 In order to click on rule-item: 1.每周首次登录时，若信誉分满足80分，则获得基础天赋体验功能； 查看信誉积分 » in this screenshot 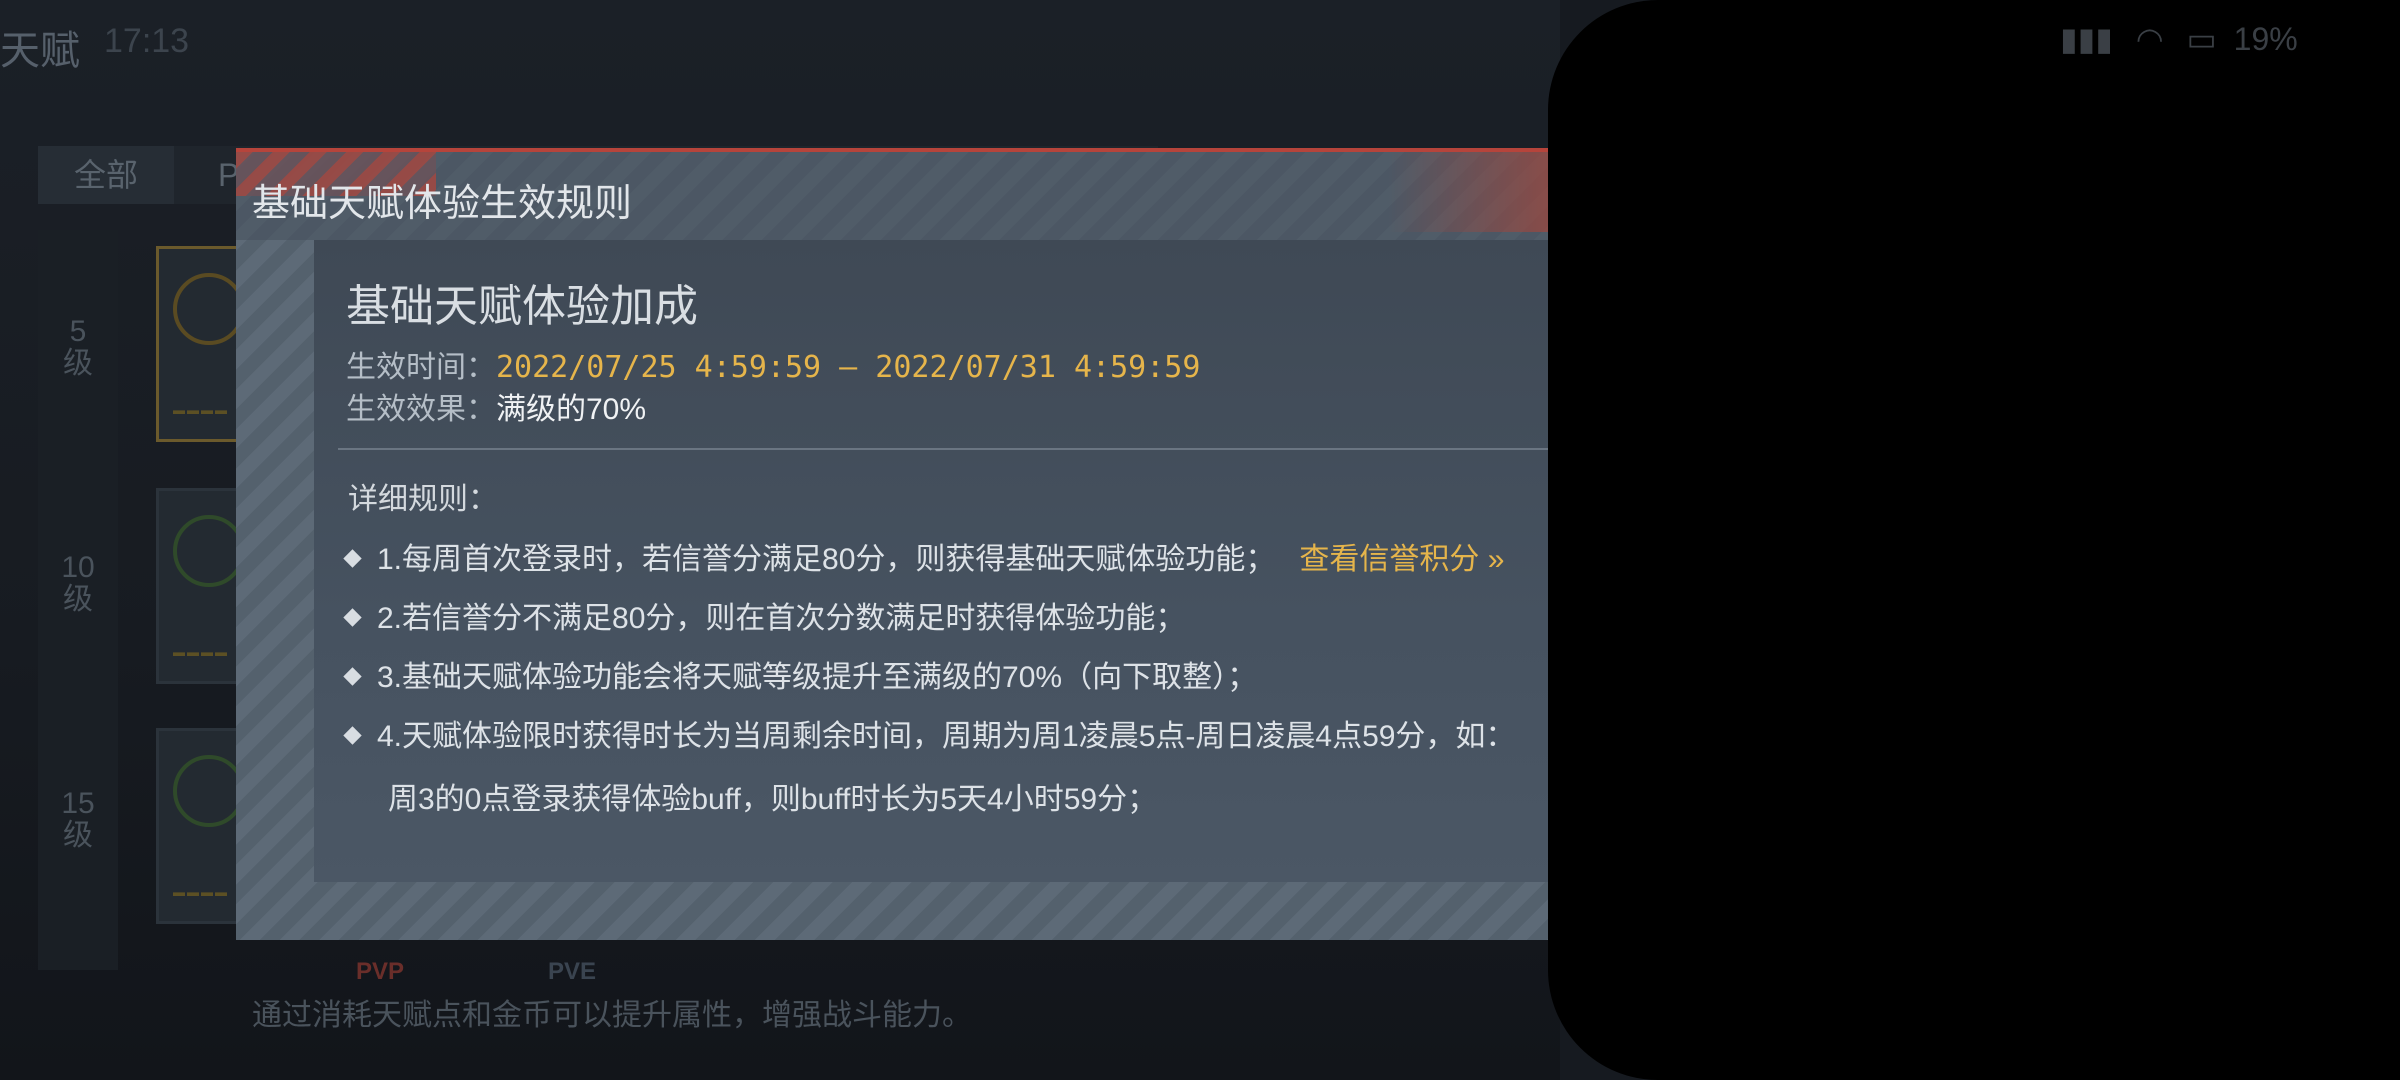, I will do `click(923, 556)`.